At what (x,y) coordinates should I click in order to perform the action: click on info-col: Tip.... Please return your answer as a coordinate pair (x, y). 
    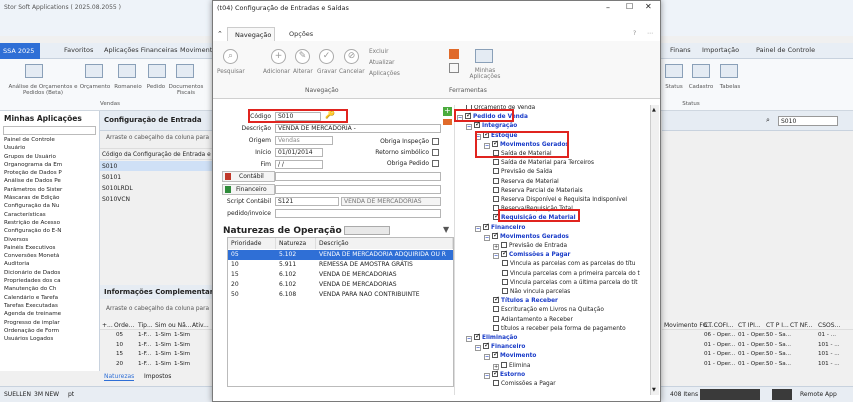
    Looking at the image, I should click on (145, 325).